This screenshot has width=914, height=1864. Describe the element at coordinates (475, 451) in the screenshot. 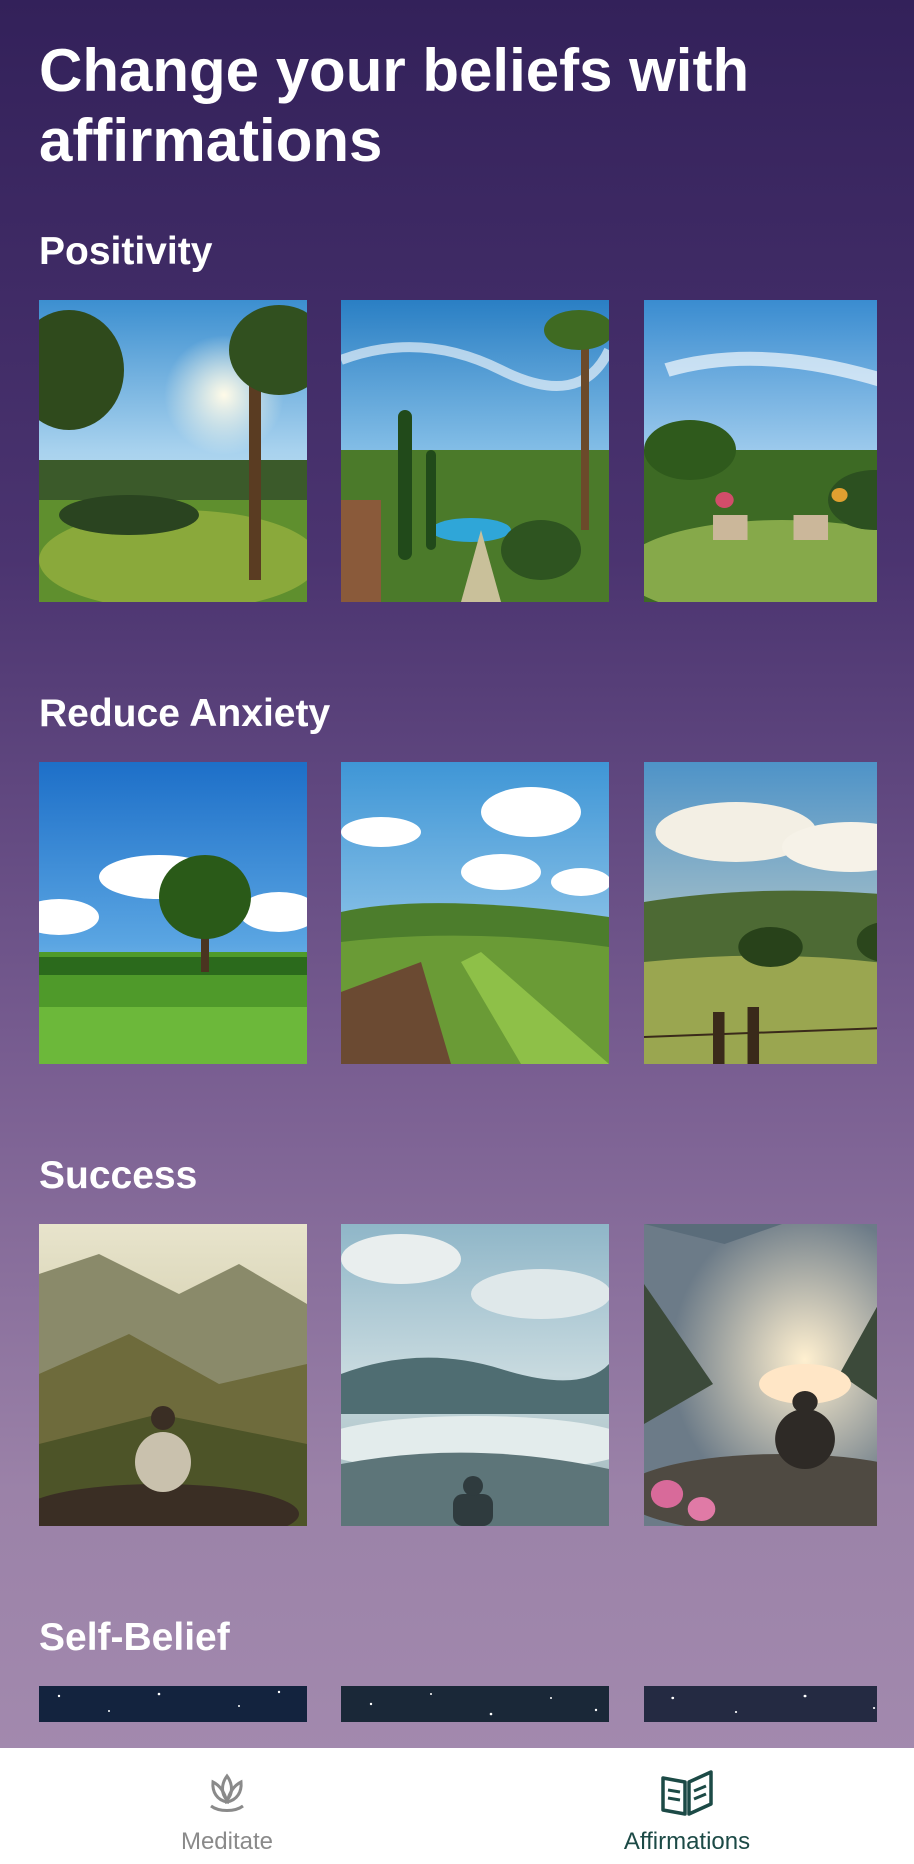

I see `affirmation-card-poolside-garden` at that location.